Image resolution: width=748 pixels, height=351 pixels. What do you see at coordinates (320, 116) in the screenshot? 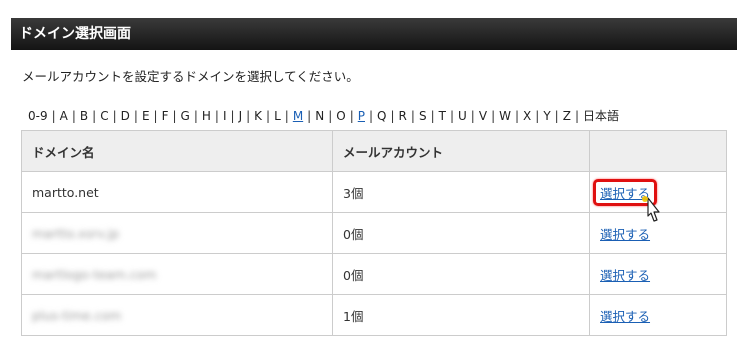
I see `alphabet-link-N: N` at bounding box center [320, 116].